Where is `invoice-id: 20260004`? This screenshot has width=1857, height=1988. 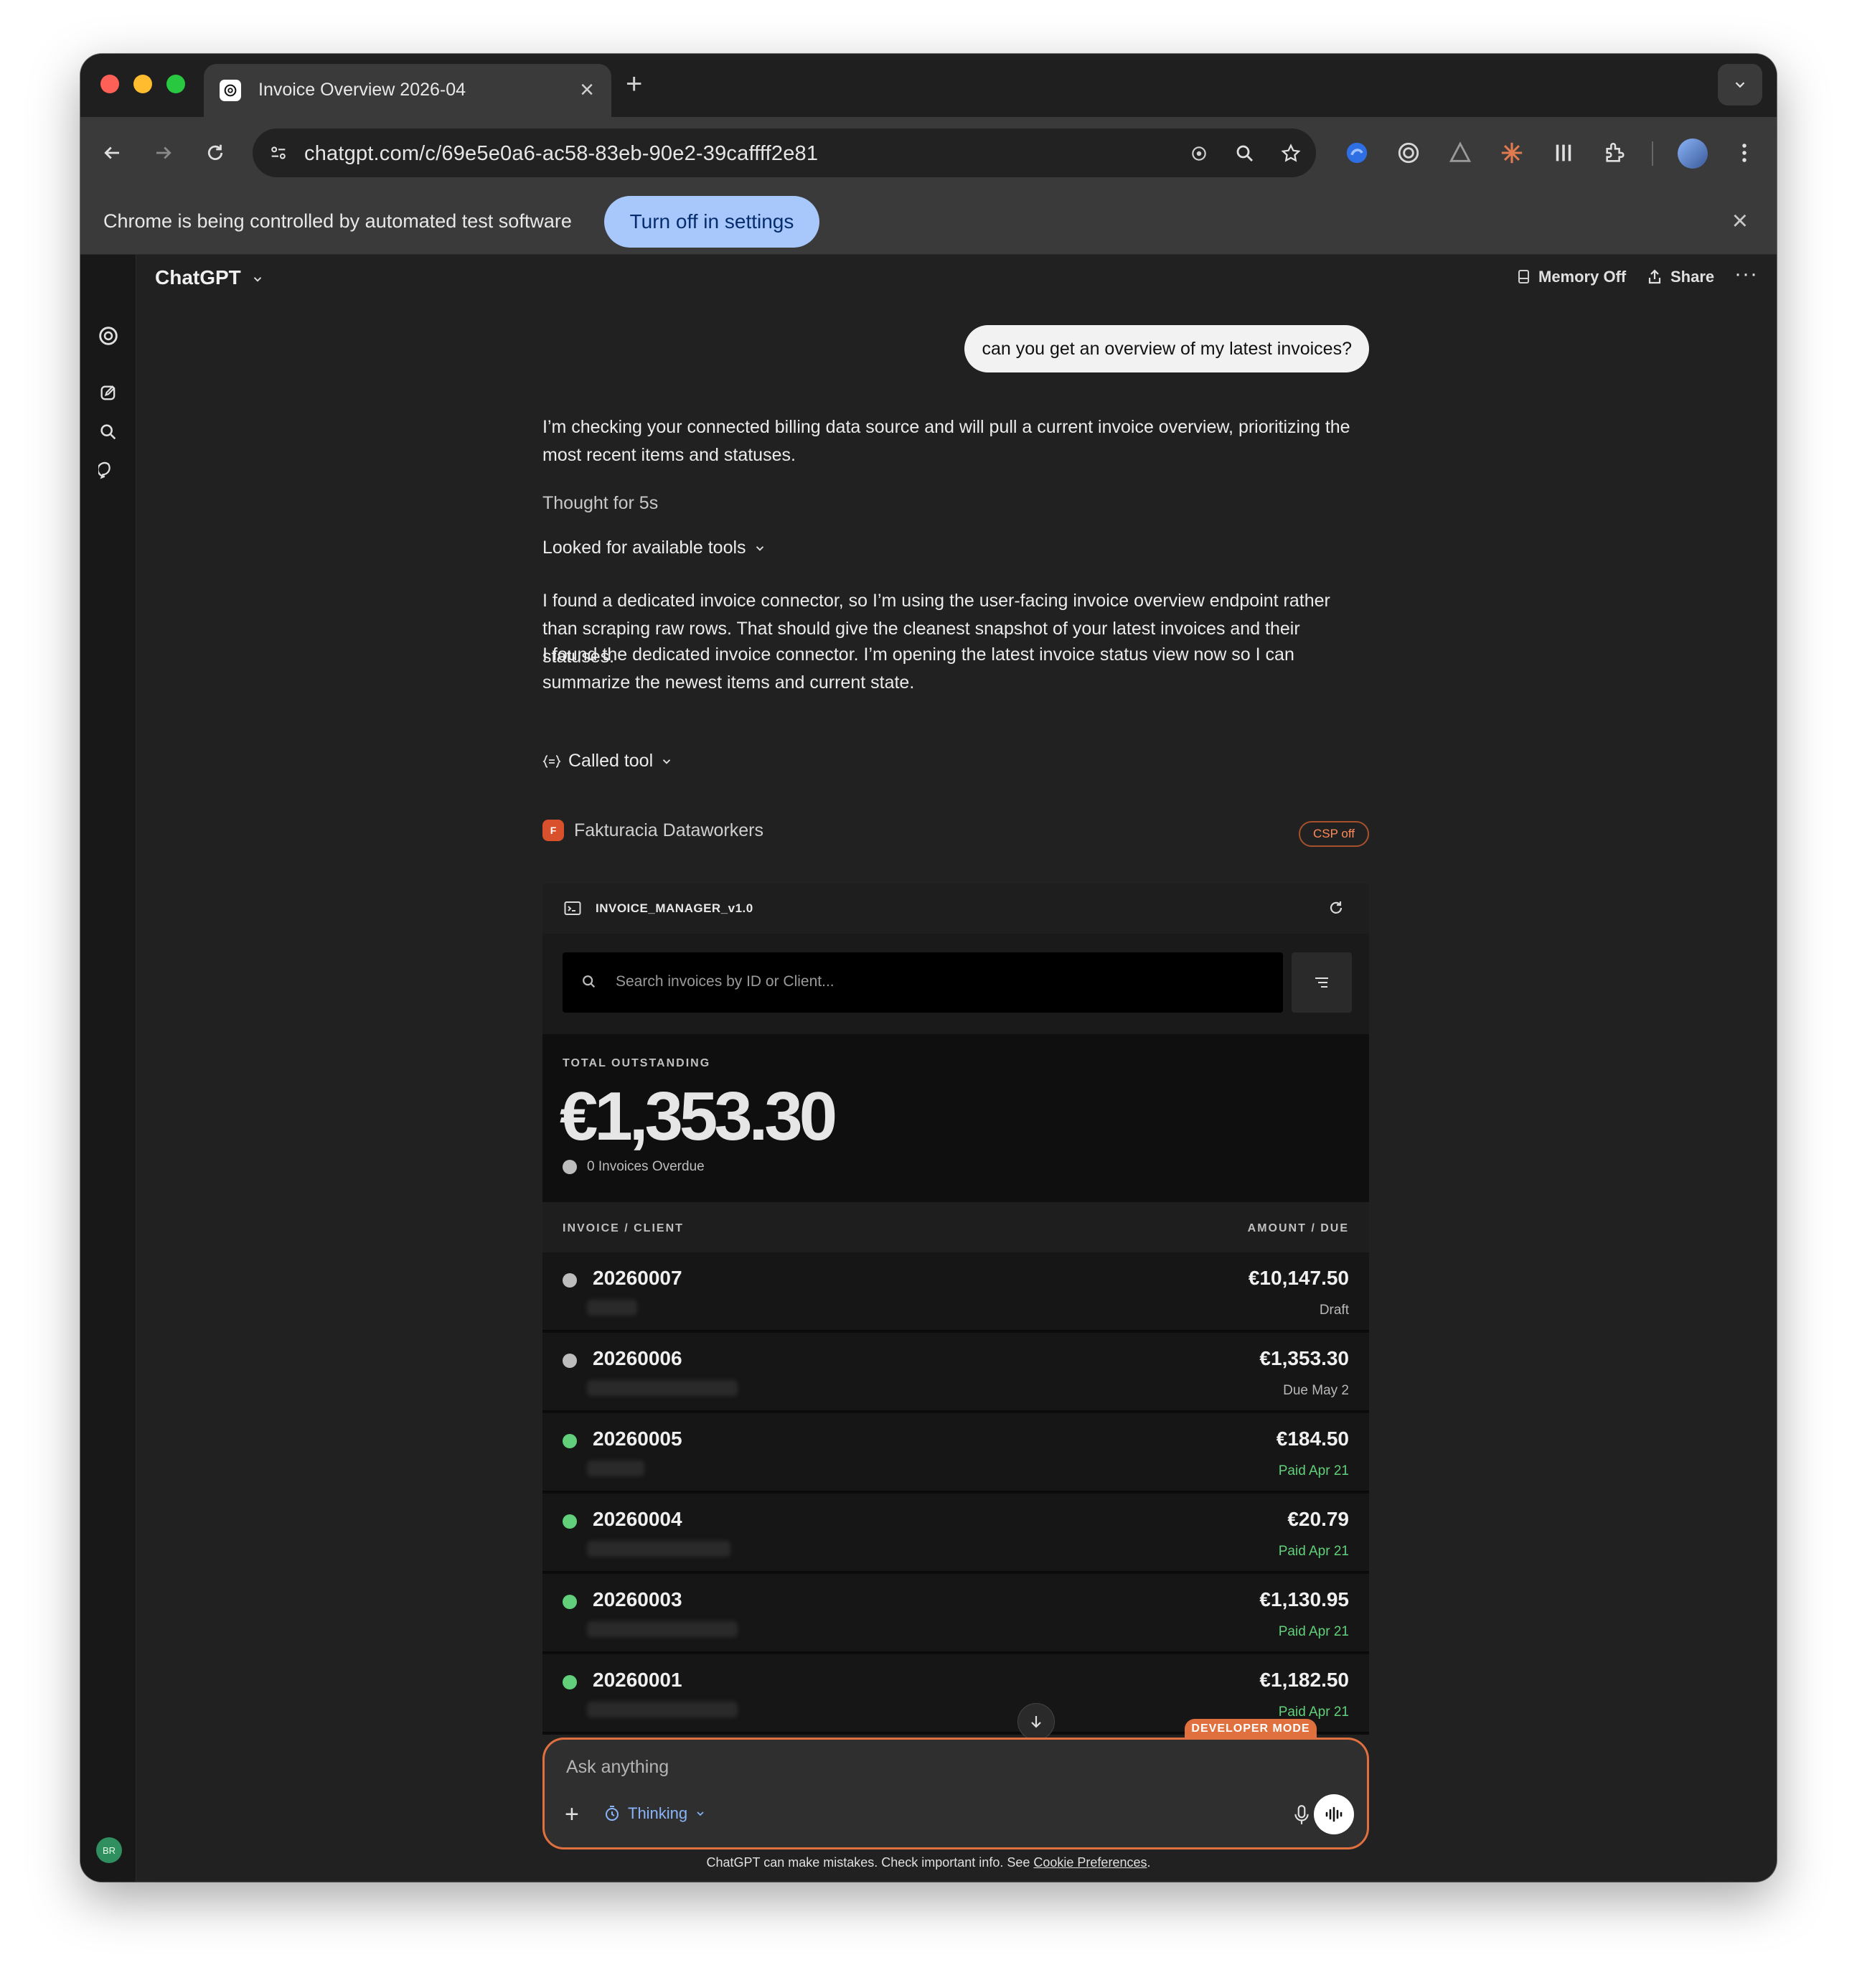 invoice-id: 20260004 is located at coordinates (637, 1519).